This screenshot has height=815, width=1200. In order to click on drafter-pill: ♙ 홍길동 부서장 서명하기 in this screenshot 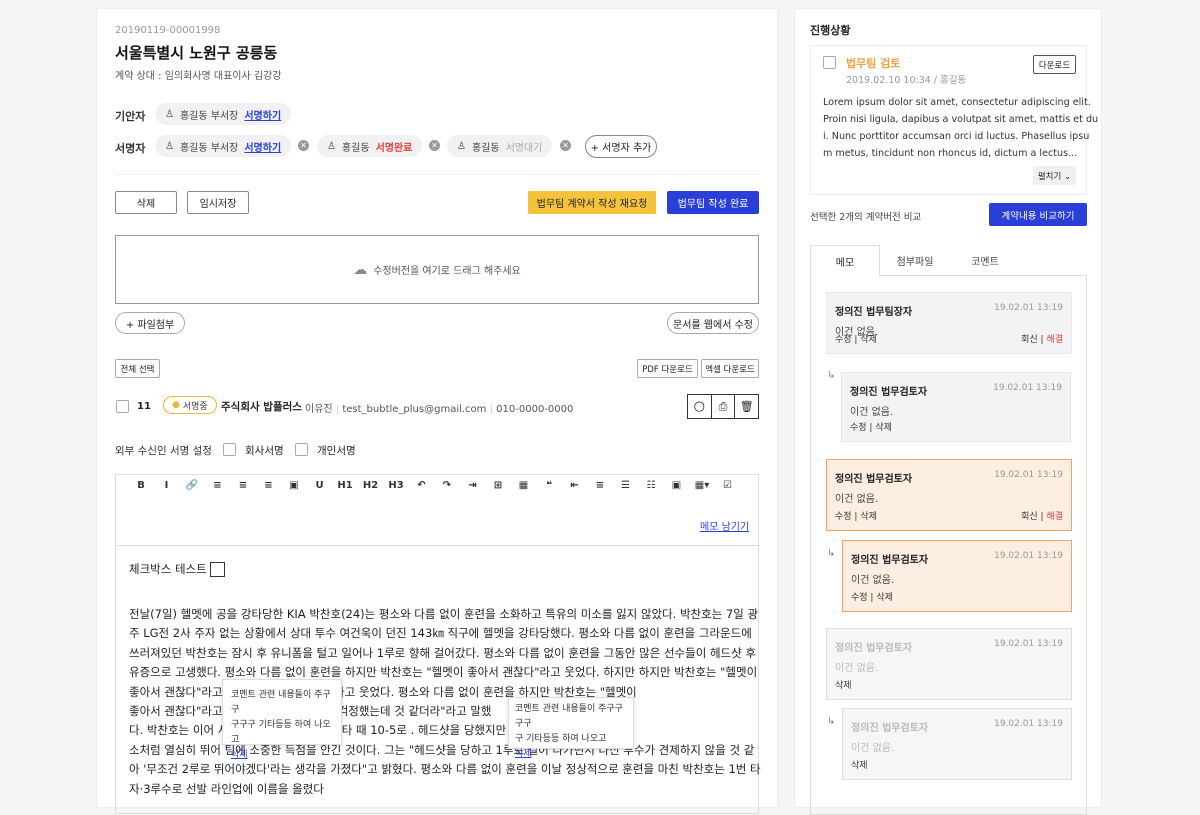, I will do `click(223, 114)`.